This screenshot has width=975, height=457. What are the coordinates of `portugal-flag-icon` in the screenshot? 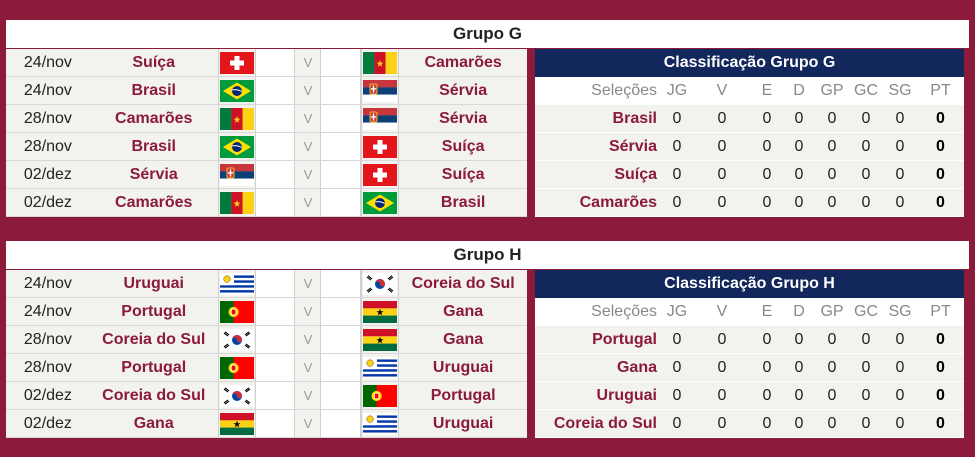 It's located at (236, 367).